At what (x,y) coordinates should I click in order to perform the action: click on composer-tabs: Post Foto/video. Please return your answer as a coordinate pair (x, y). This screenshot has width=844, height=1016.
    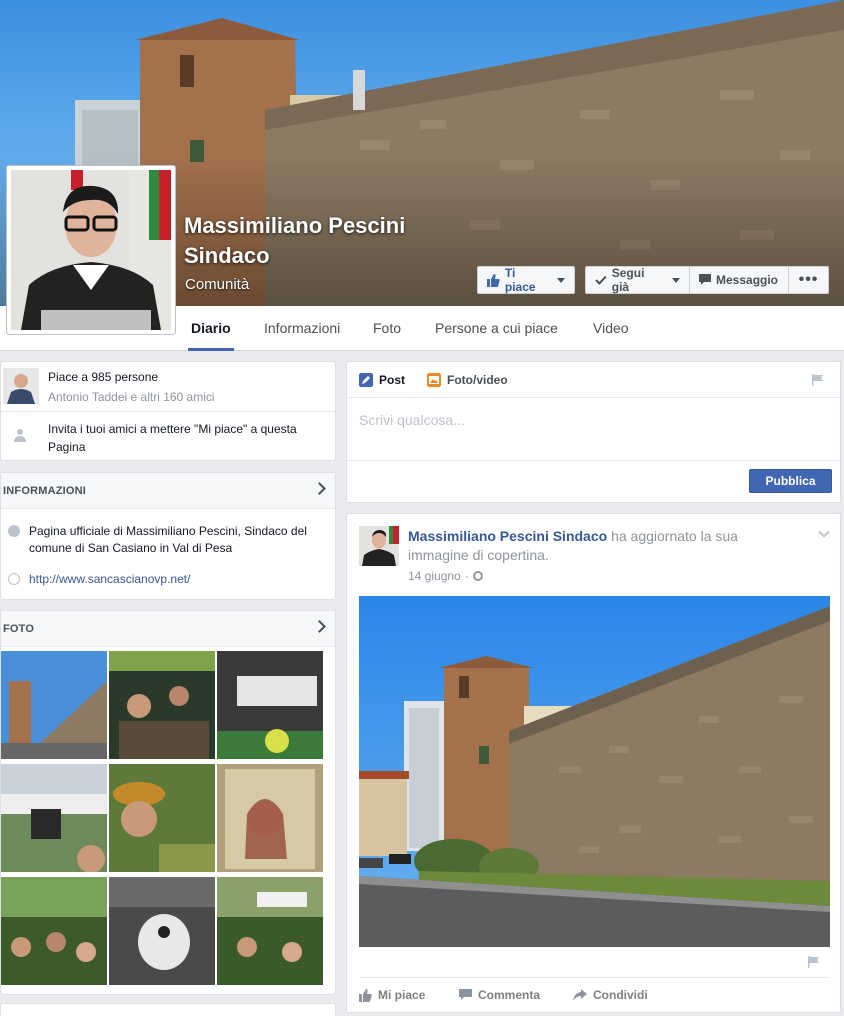
    Looking at the image, I should click on (593, 380).